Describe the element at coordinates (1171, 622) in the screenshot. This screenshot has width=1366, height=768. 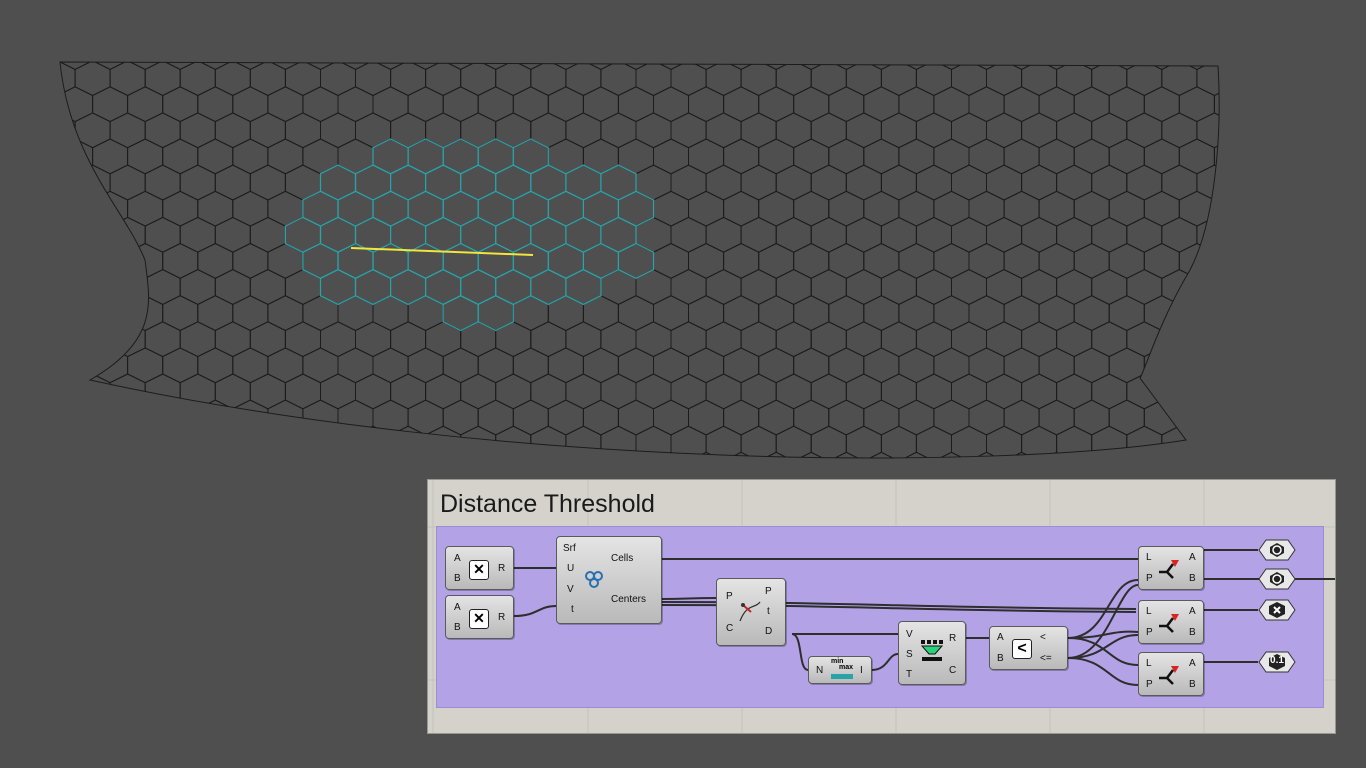
I see `dispatch-component-2: L P A B` at that location.